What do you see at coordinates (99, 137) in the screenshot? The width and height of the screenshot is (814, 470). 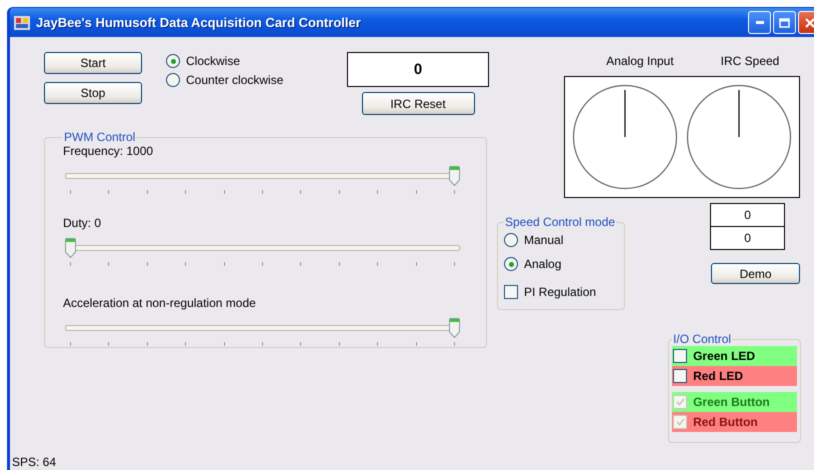 I see `group-title: PWM Control` at bounding box center [99, 137].